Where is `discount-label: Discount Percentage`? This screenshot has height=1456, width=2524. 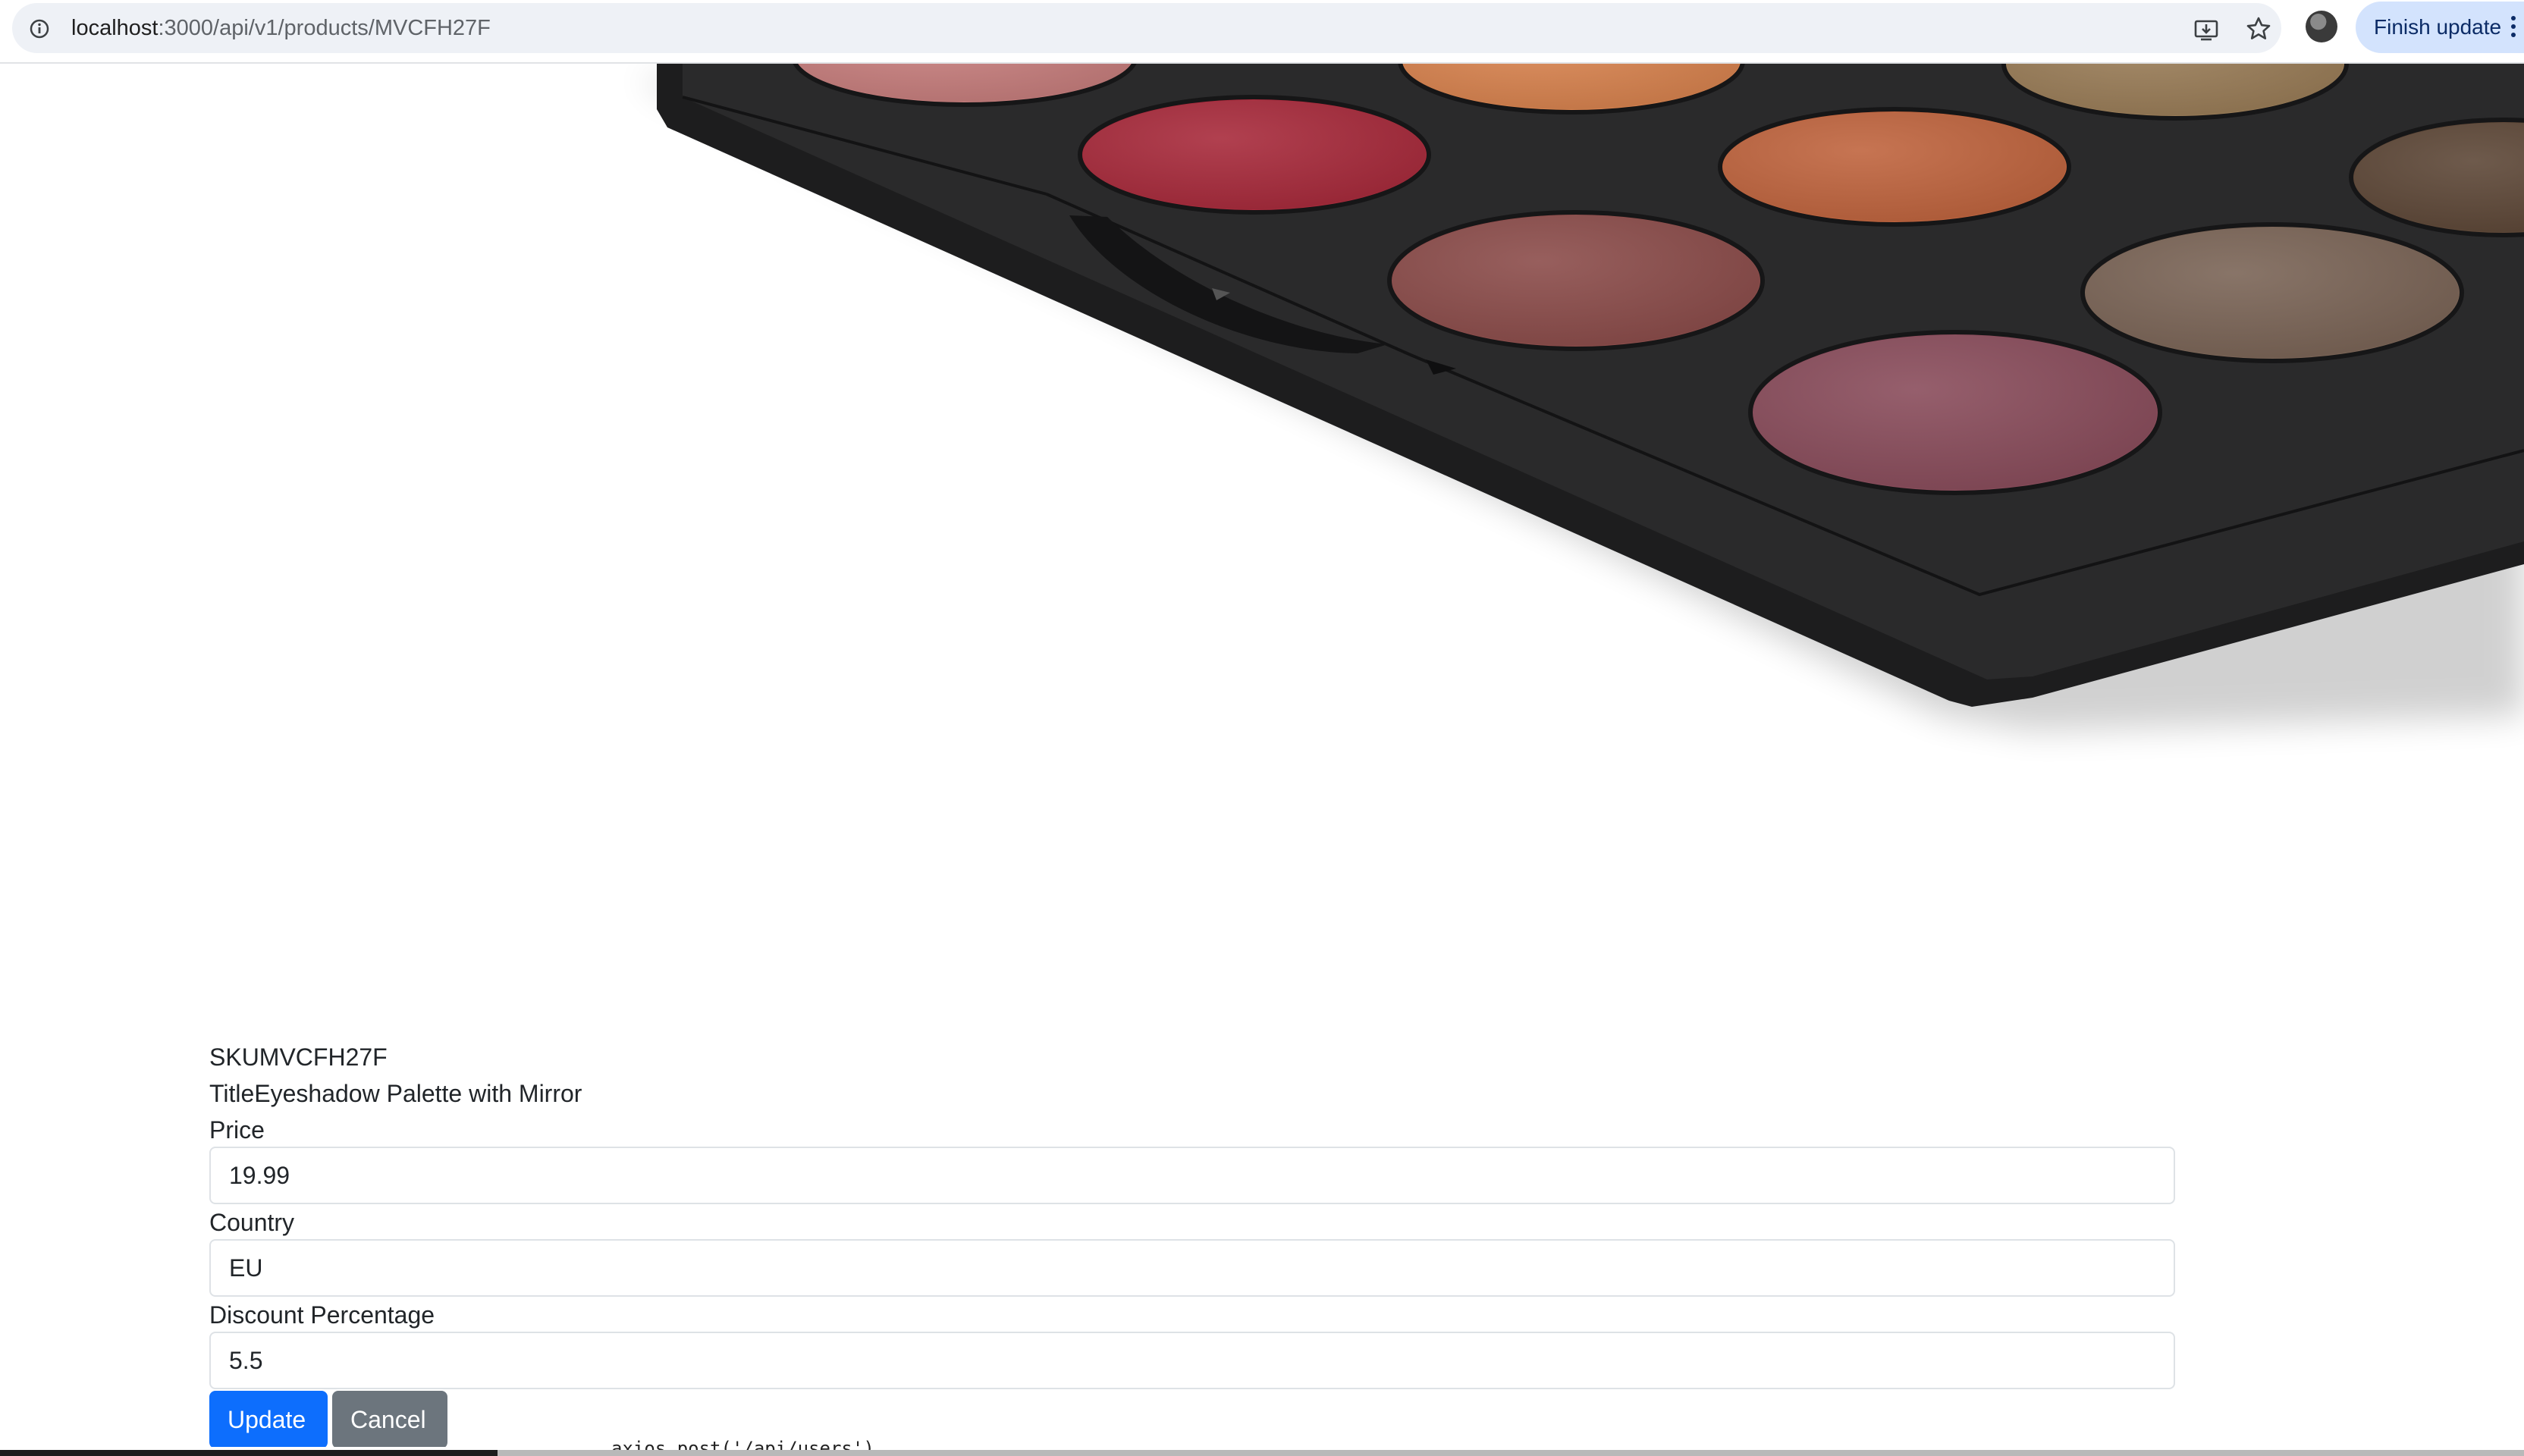 discount-label: Discount Percentage is located at coordinates (322, 1315).